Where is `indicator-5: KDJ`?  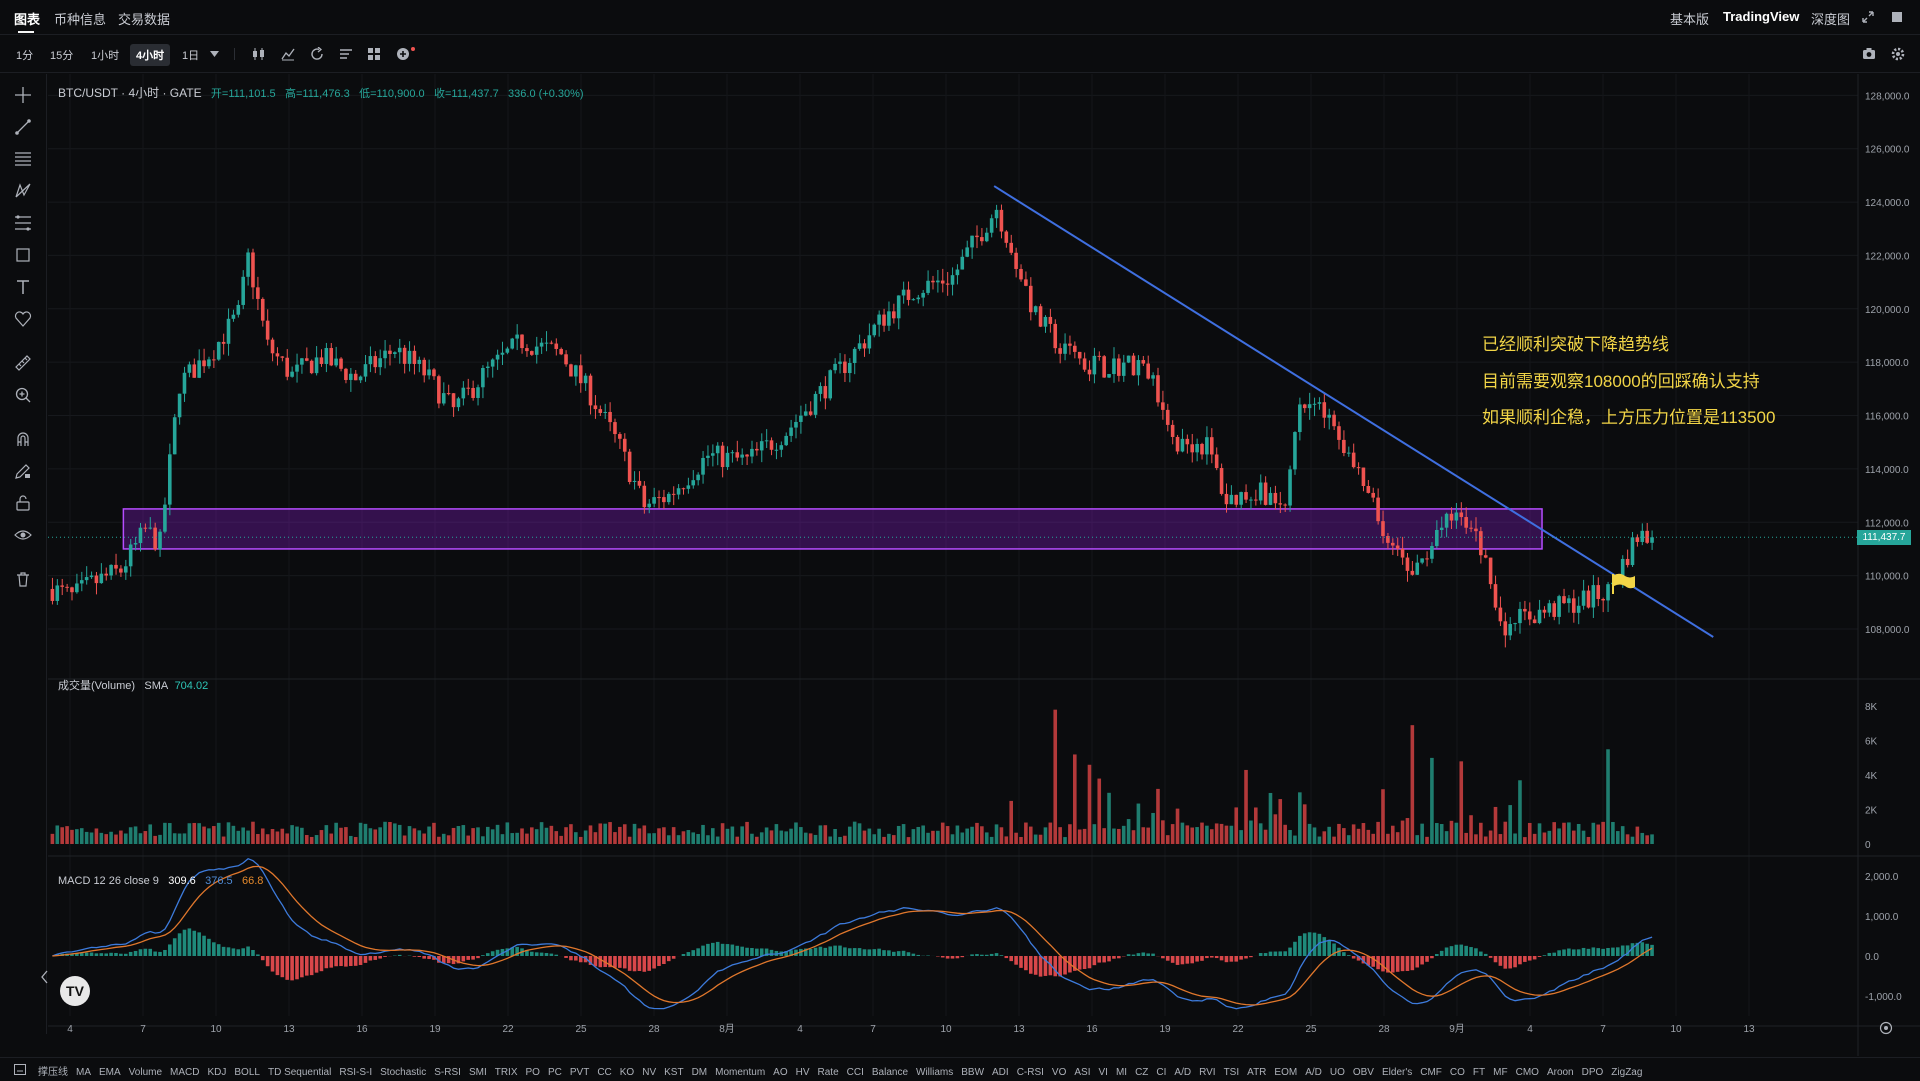 indicator-5: KDJ is located at coordinates (216, 1072).